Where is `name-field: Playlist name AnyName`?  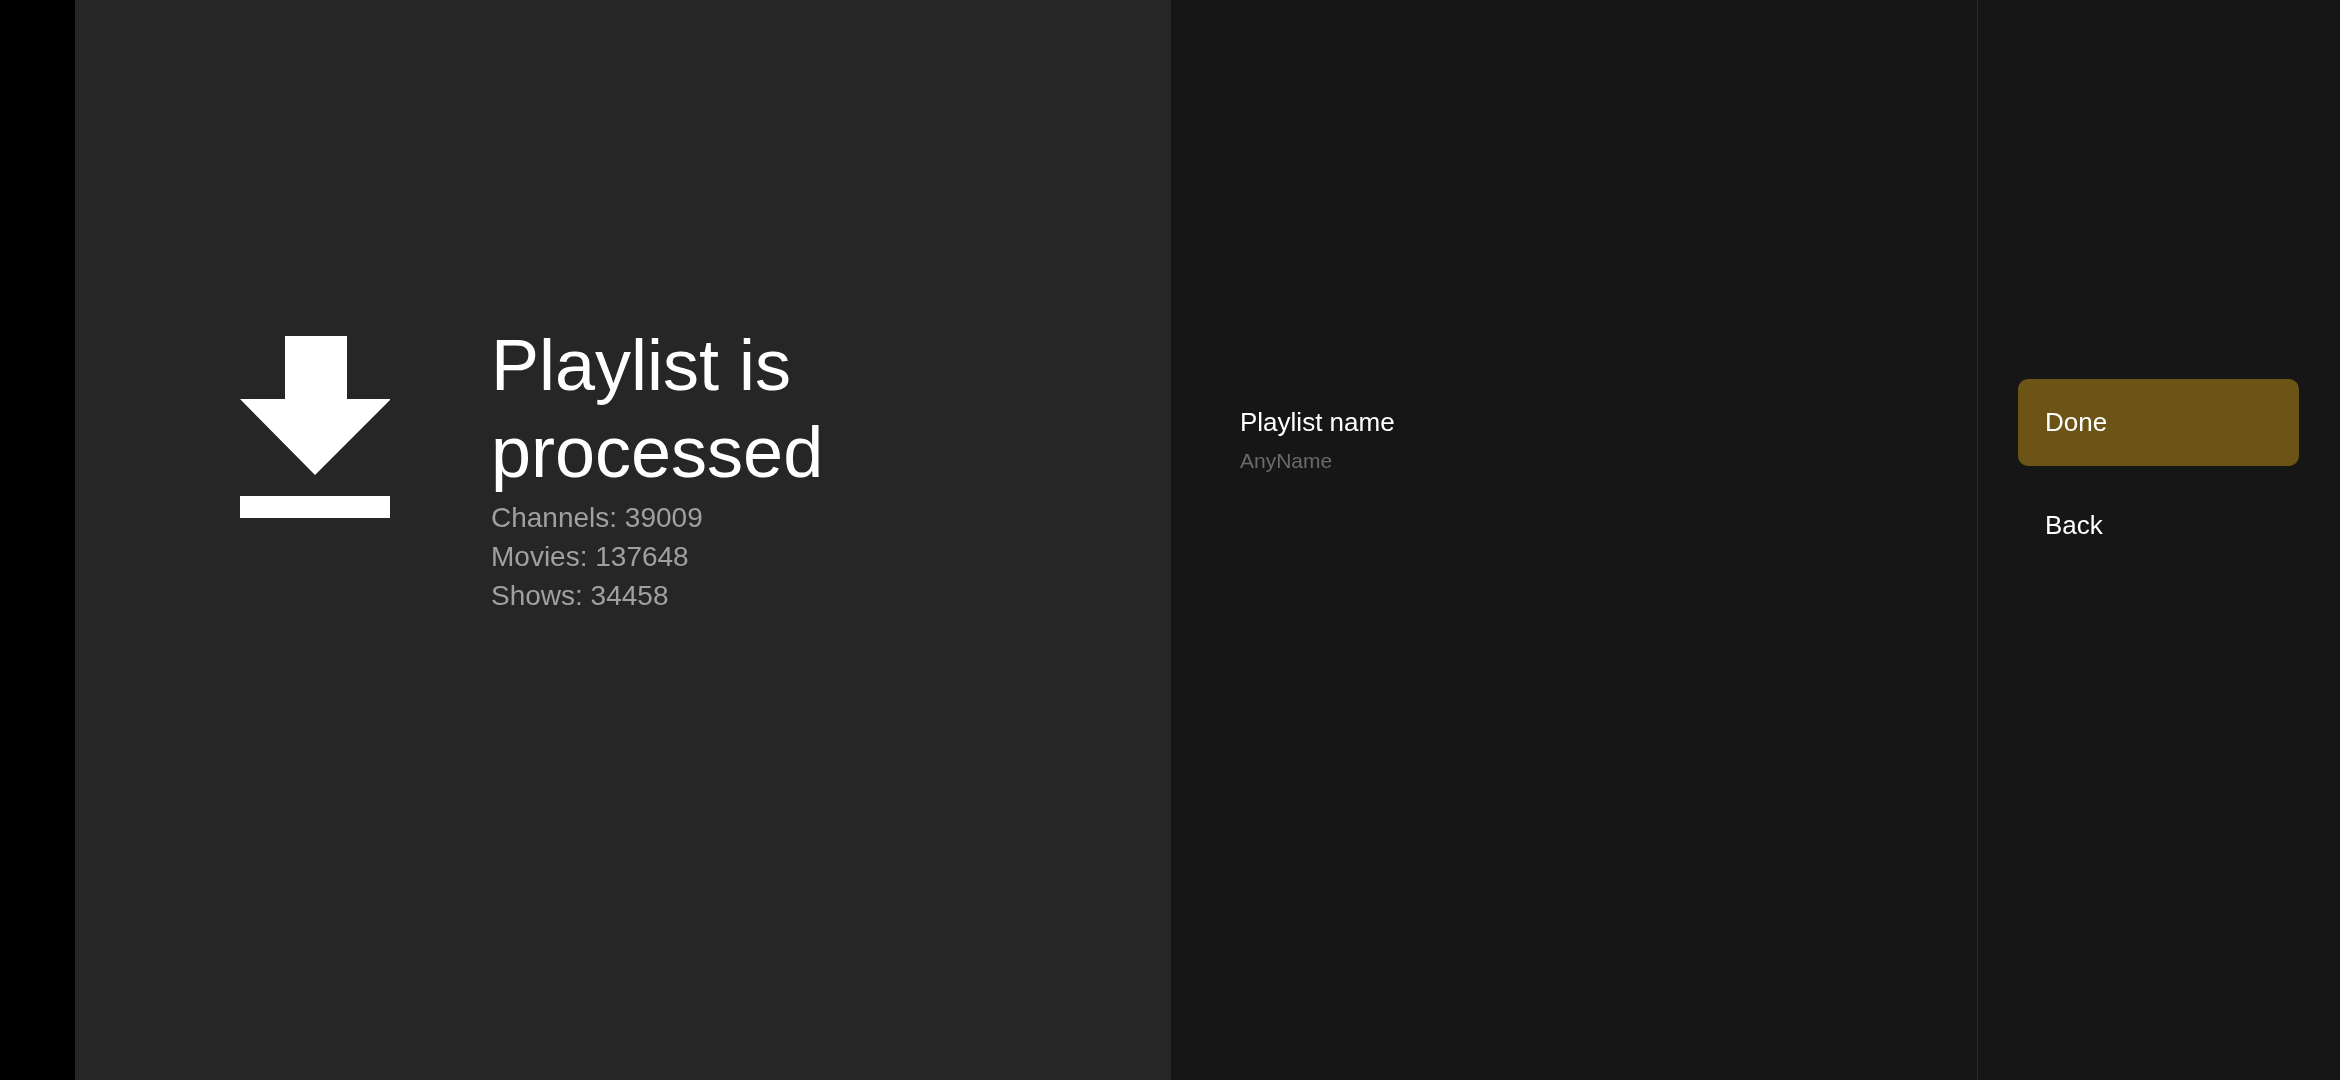 name-field: Playlist name AnyName is located at coordinates (1490, 440).